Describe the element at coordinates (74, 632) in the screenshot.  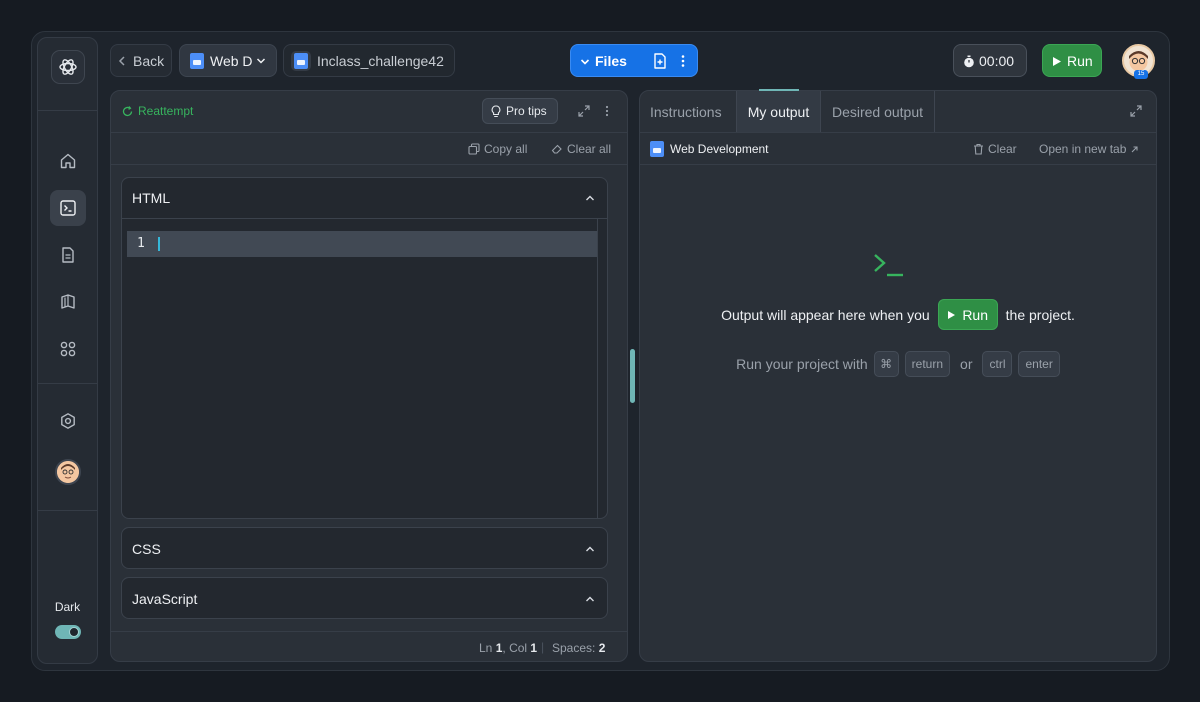
I see `toggle-knob` at that location.